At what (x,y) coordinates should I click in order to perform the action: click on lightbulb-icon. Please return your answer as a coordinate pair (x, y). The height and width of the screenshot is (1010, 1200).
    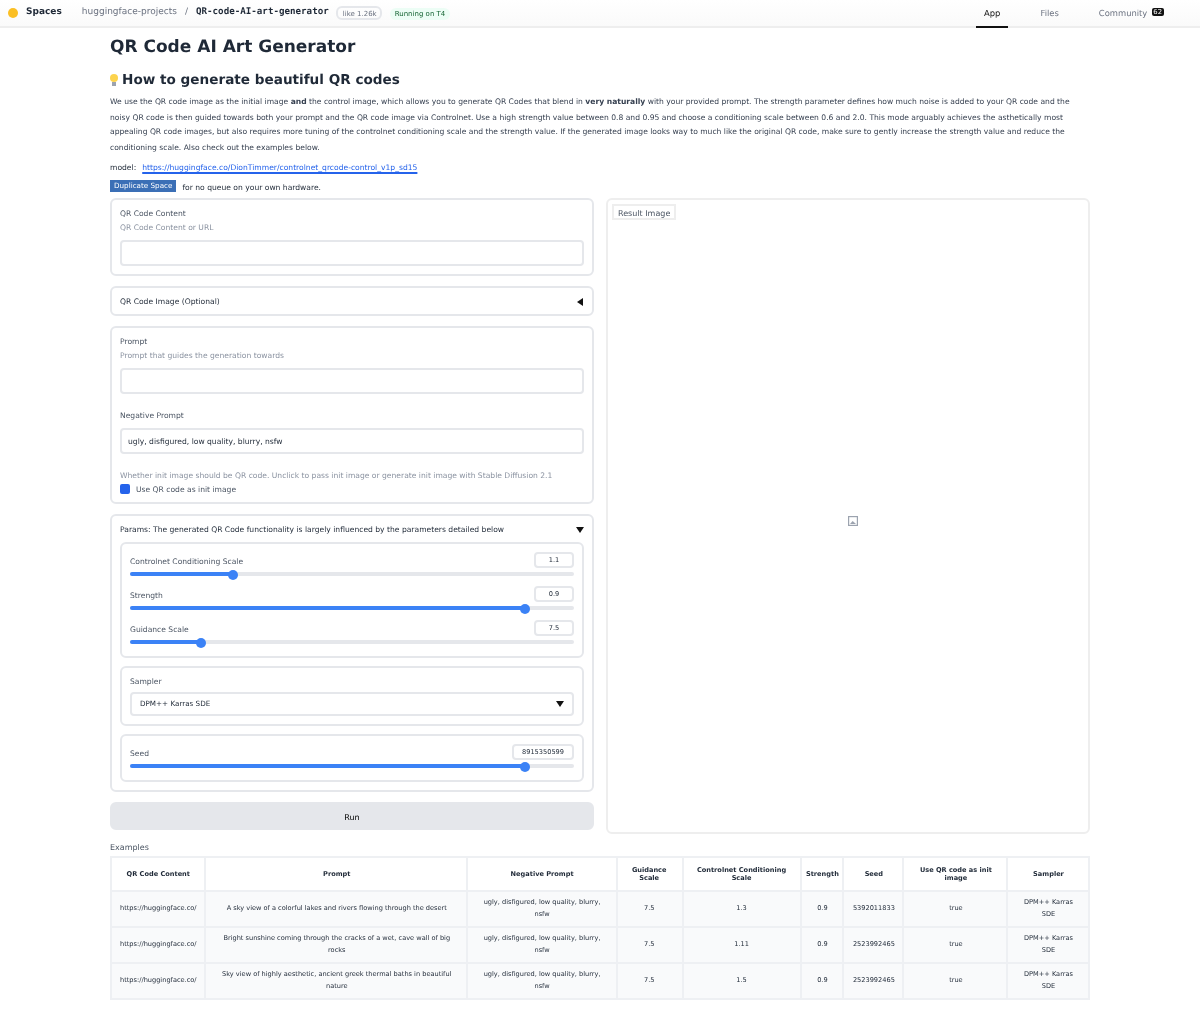
    Looking at the image, I should click on (114, 80).